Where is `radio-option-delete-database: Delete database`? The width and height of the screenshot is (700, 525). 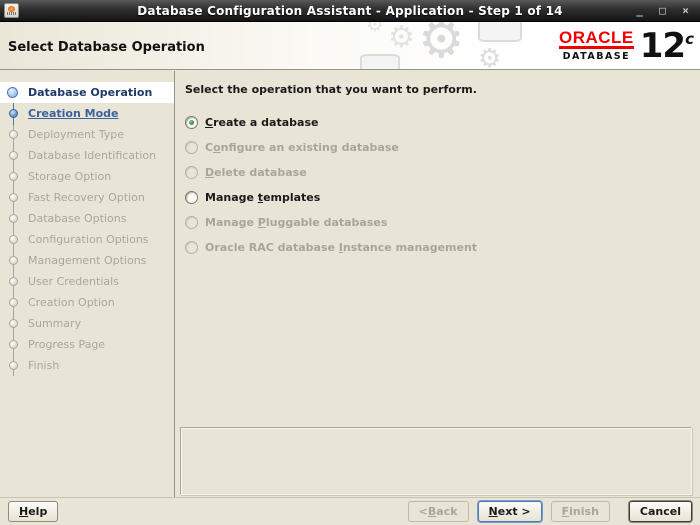 radio-option-delete-database: Delete database is located at coordinates (442, 172).